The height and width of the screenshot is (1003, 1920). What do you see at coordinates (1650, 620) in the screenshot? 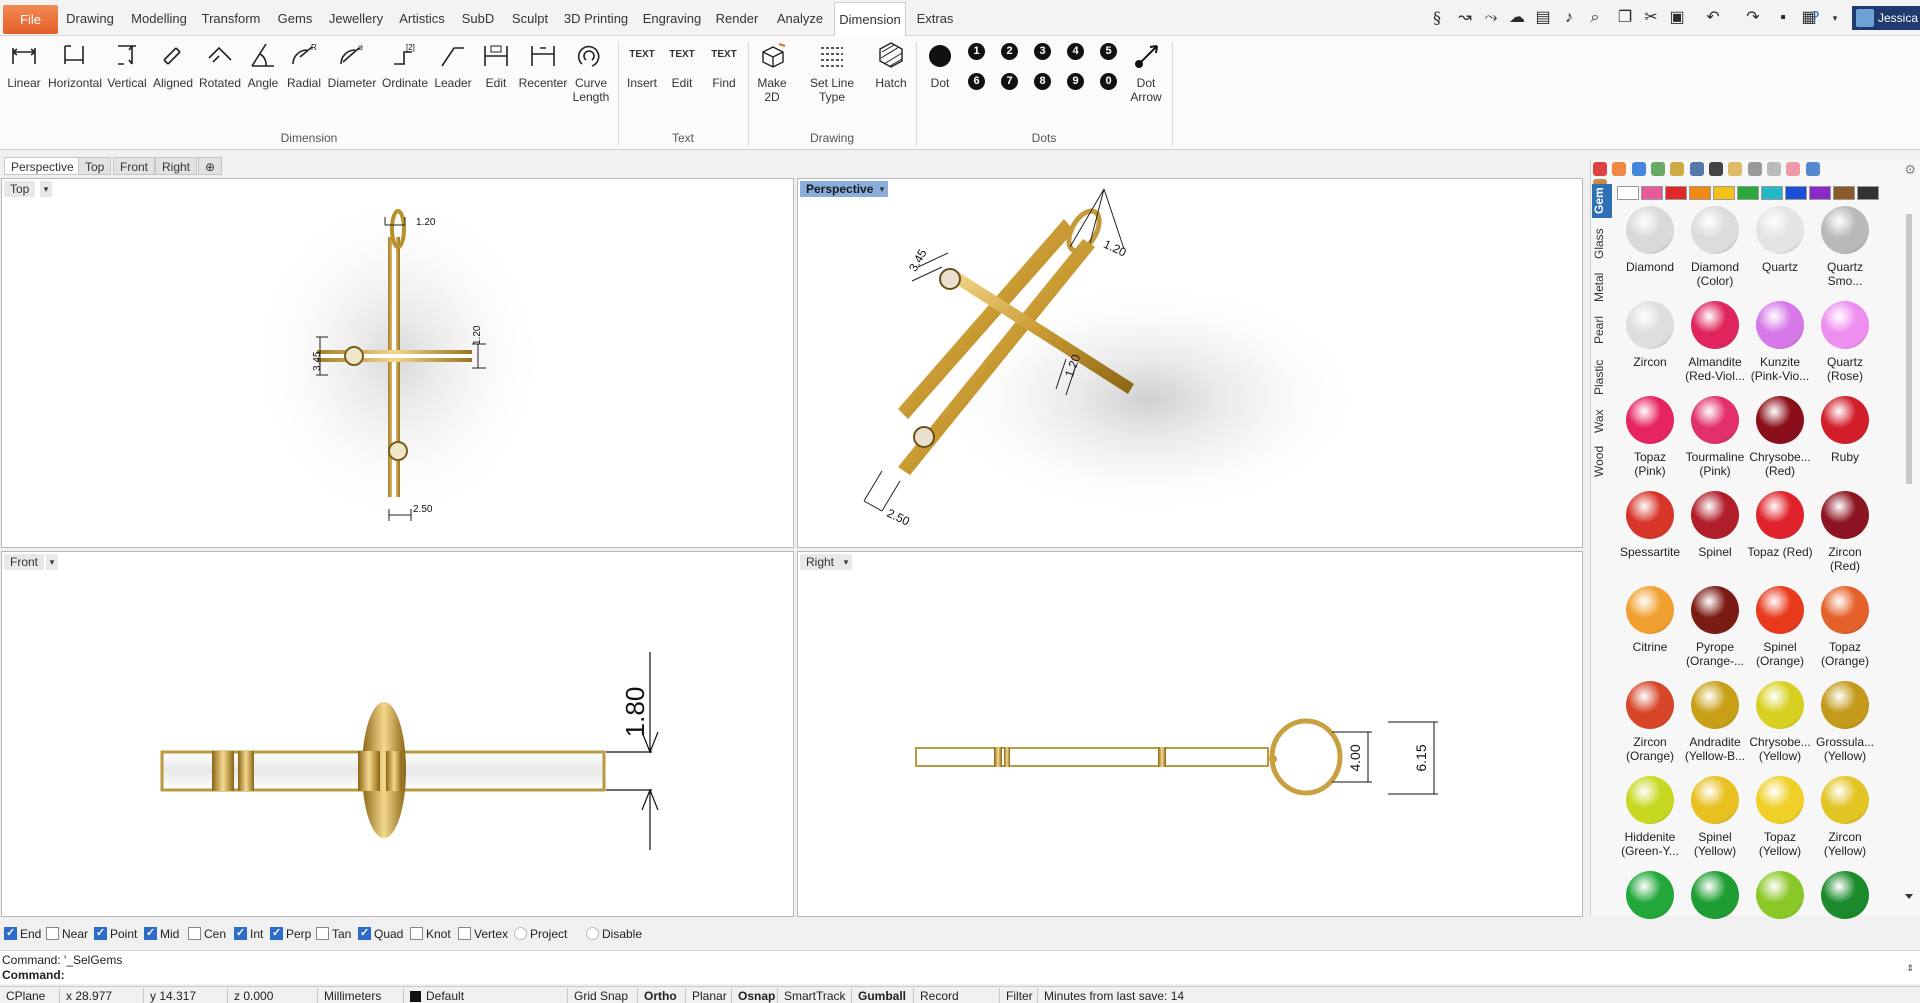
I see `gem-item: Citrine` at bounding box center [1650, 620].